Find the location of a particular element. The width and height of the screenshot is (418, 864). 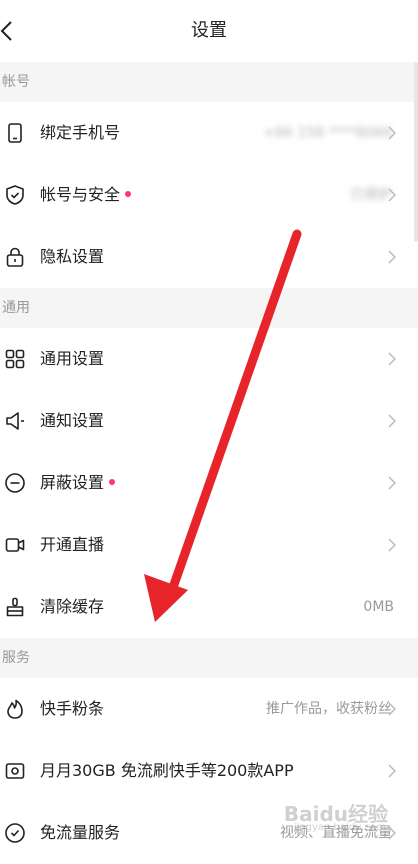

video-camera-icon is located at coordinates (15, 545).